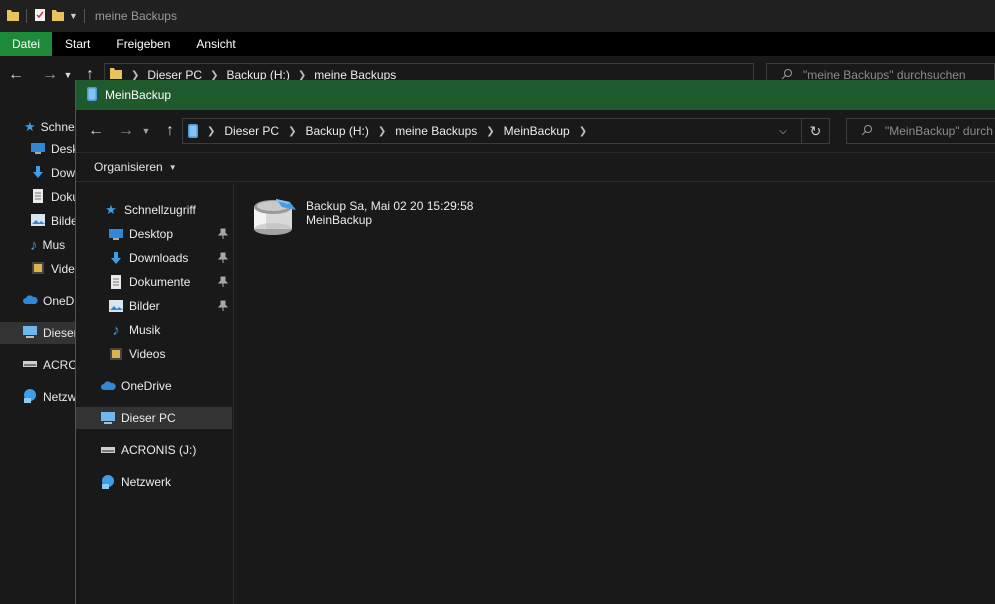  I want to click on window-title: MeinBackup, so click(138, 95).